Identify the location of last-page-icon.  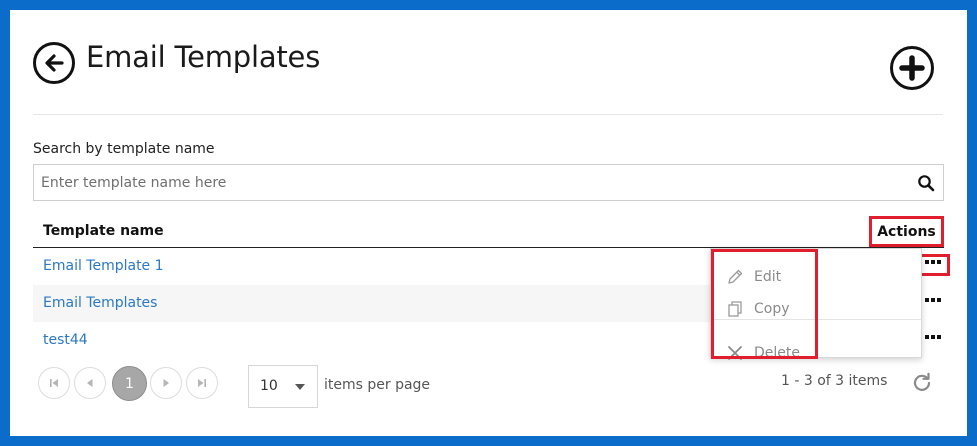
(202, 383).